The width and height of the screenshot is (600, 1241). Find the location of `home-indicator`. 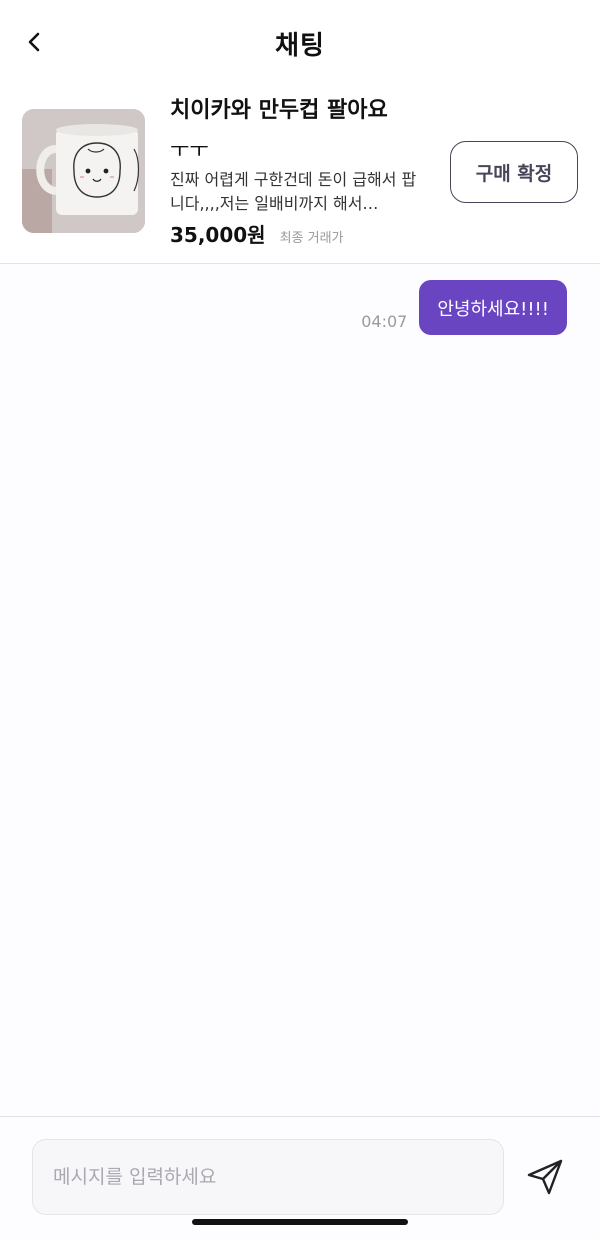

home-indicator is located at coordinates (300, 1222).